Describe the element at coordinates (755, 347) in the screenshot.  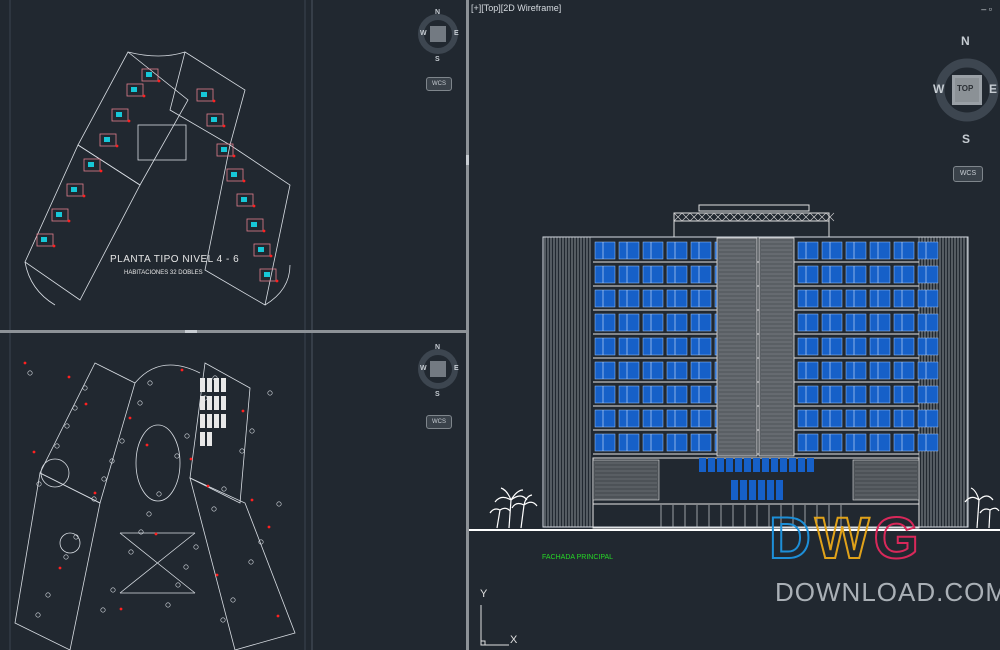
I see `facade-core` at that location.